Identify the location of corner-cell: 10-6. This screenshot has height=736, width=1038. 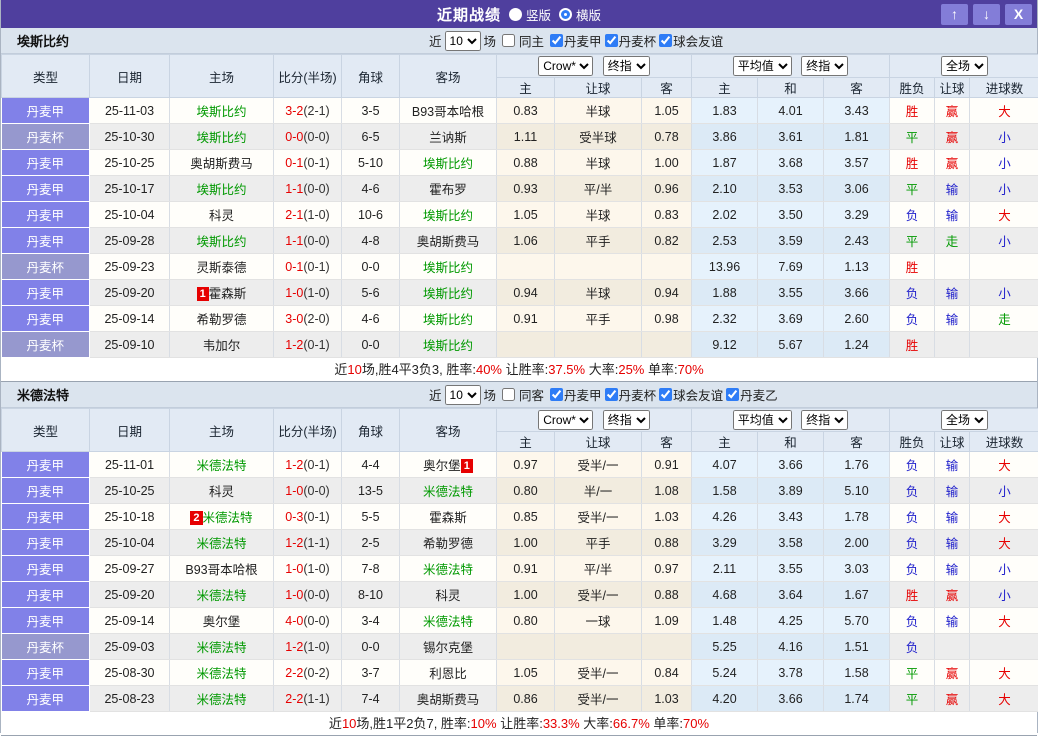
(371, 215).